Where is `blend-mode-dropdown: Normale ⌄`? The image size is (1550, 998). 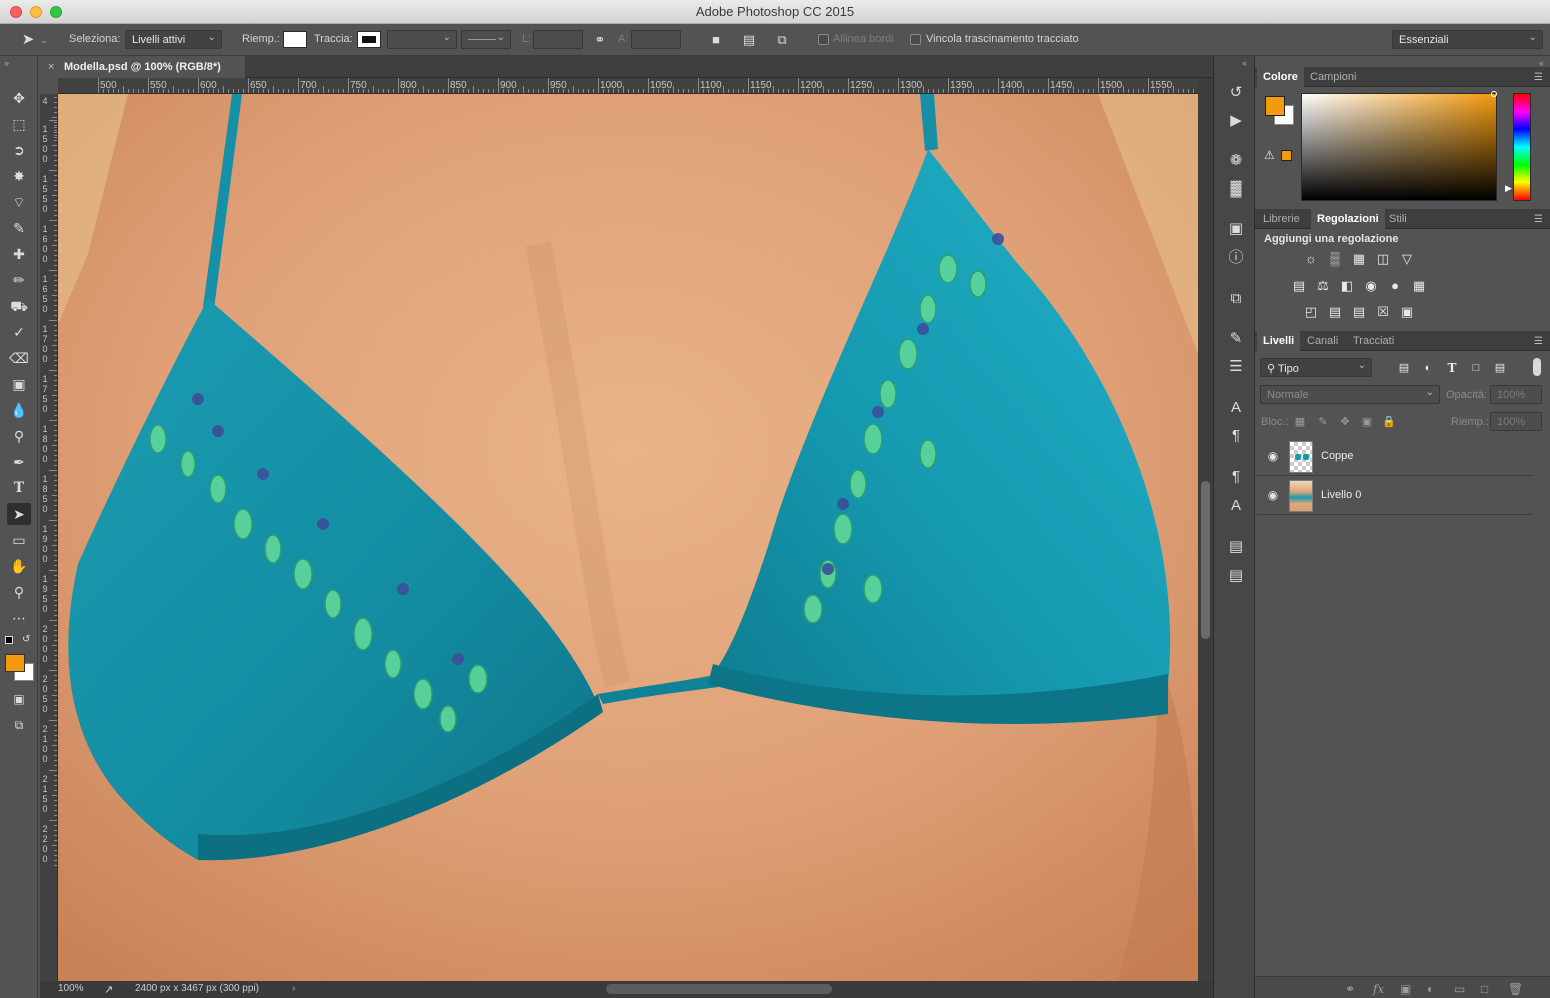 blend-mode-dropdown: Normale ⌄ is located at coordinates (1350, 394).